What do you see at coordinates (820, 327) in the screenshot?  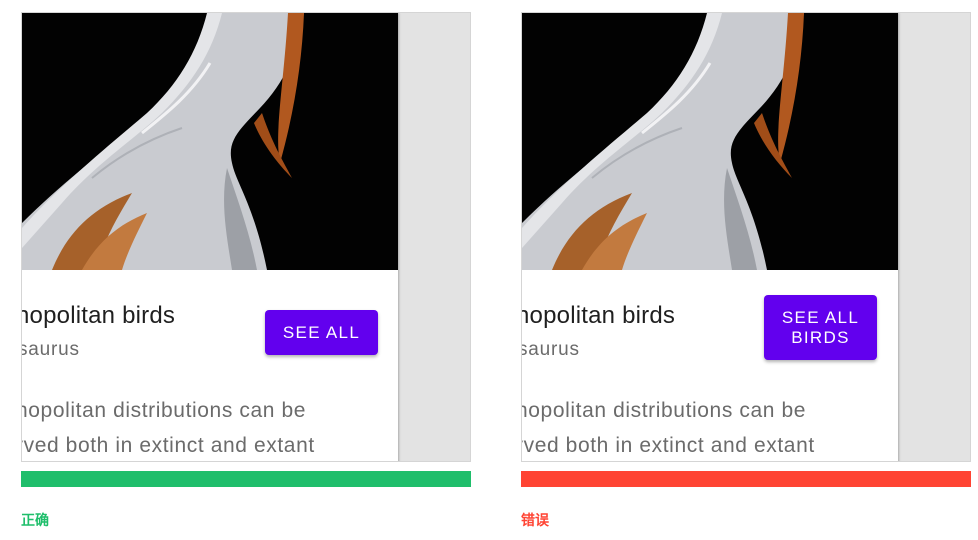 I see `see-all-birds-button: SEE ALL BIRDS` at bounding box center [820, 327].